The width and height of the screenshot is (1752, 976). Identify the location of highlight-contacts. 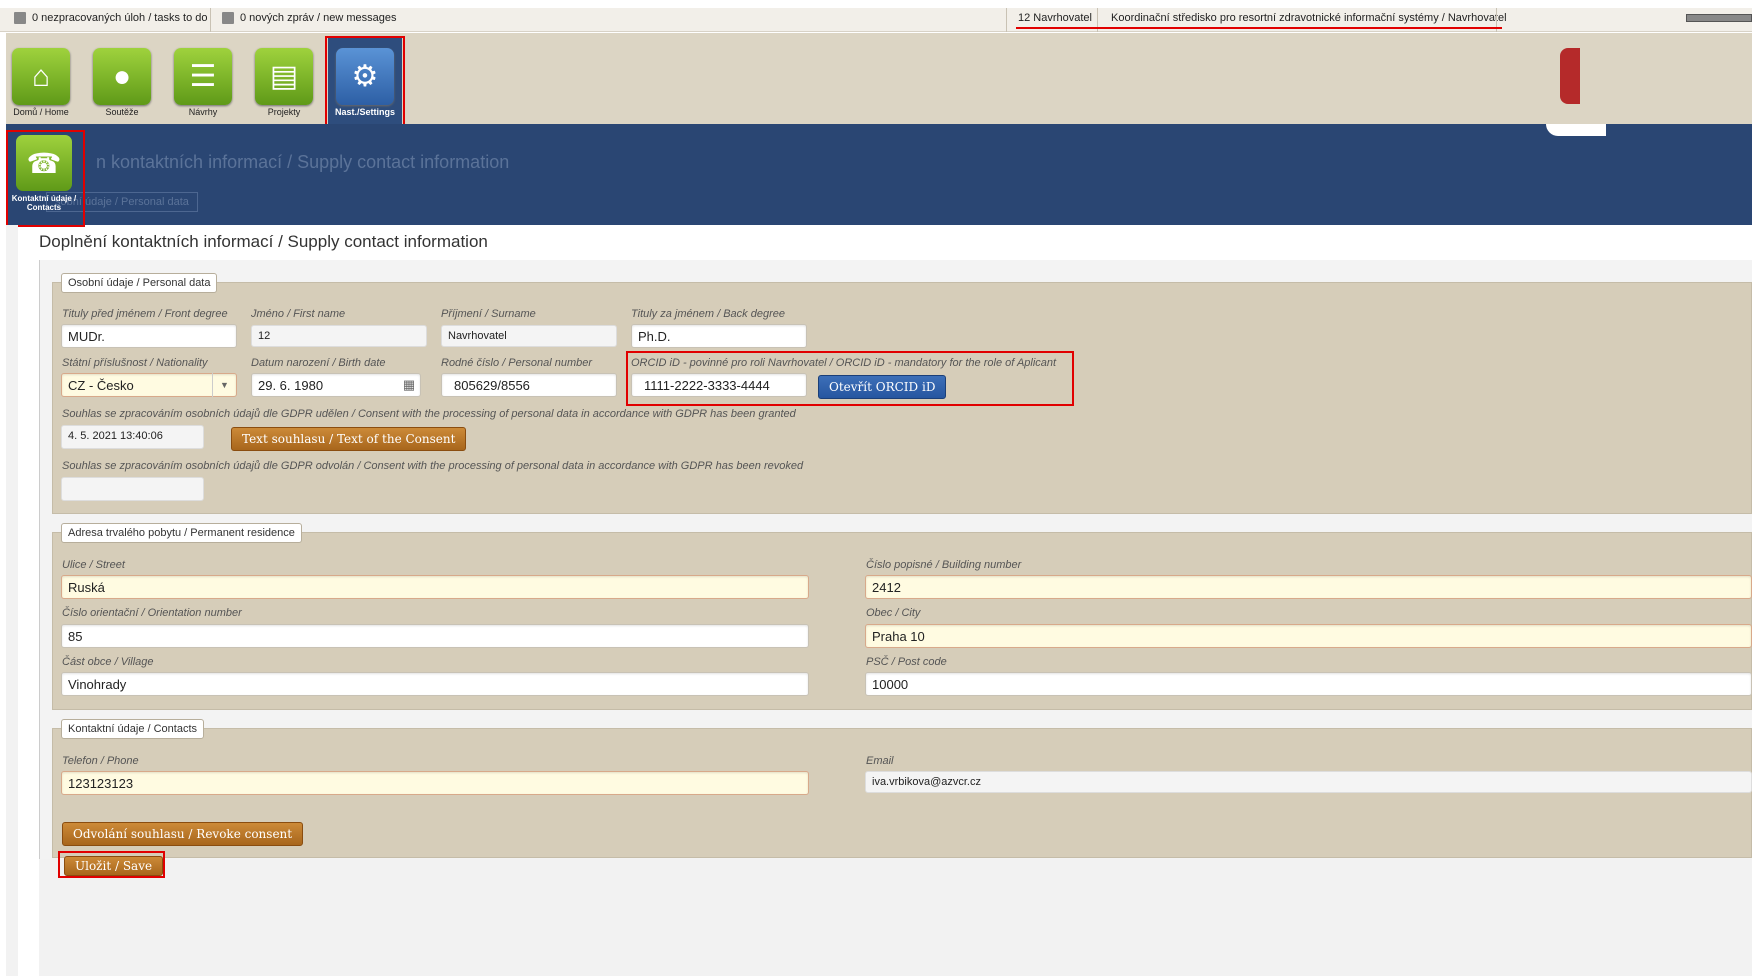
(45, 178).